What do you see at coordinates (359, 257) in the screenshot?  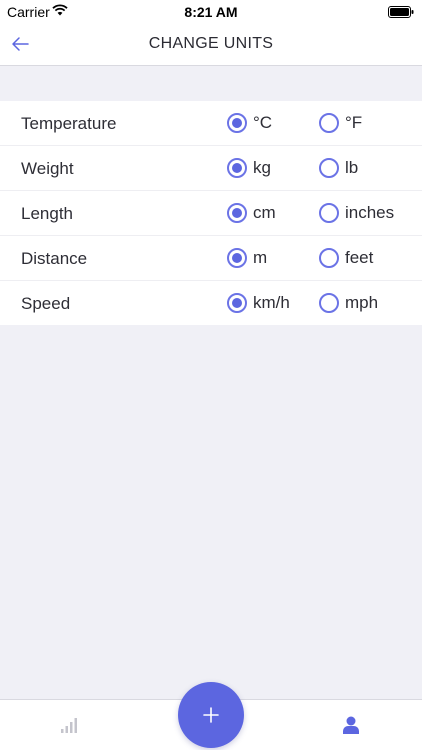 I see `option-label: feet` at bounding box center [359, 257].